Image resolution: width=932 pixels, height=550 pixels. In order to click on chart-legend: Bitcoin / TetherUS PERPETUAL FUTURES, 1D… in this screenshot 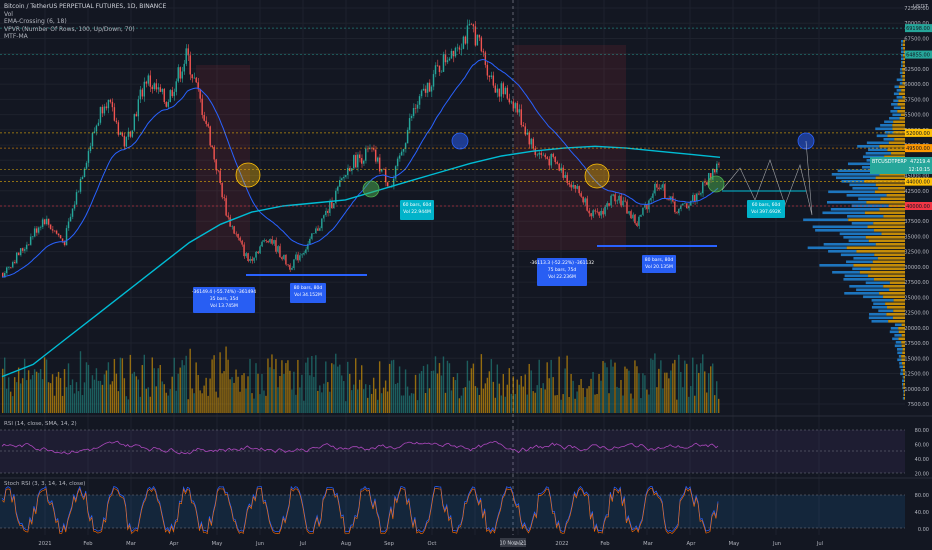, I will do `click(85, 22)`.